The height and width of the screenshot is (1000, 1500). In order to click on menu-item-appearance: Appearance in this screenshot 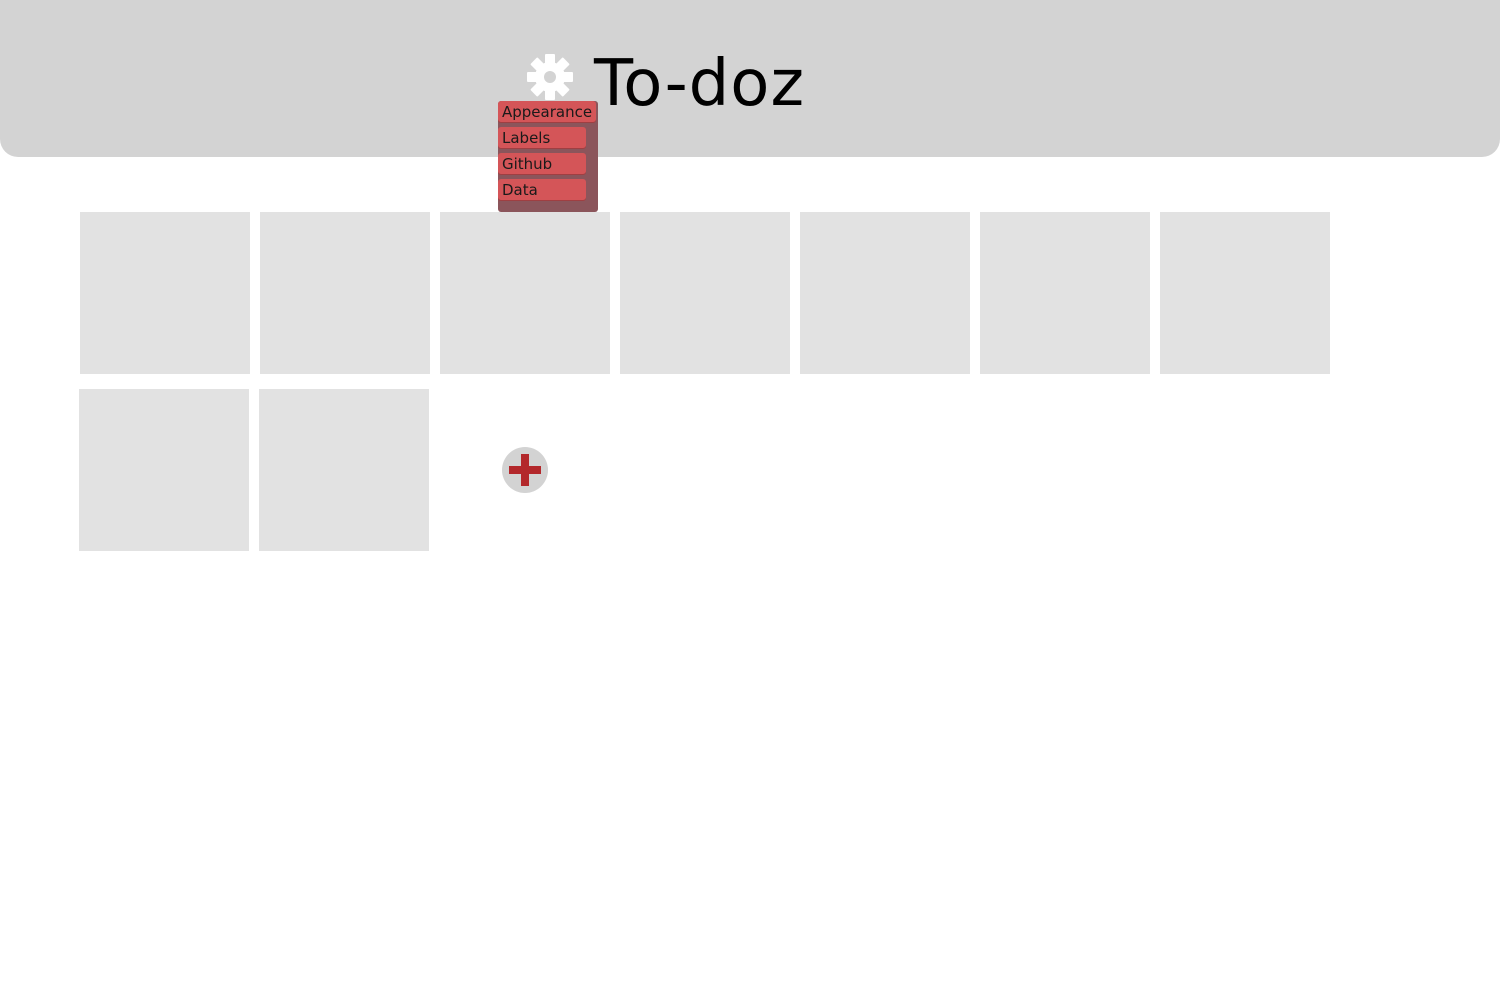, I will do `click(547, 112)`.